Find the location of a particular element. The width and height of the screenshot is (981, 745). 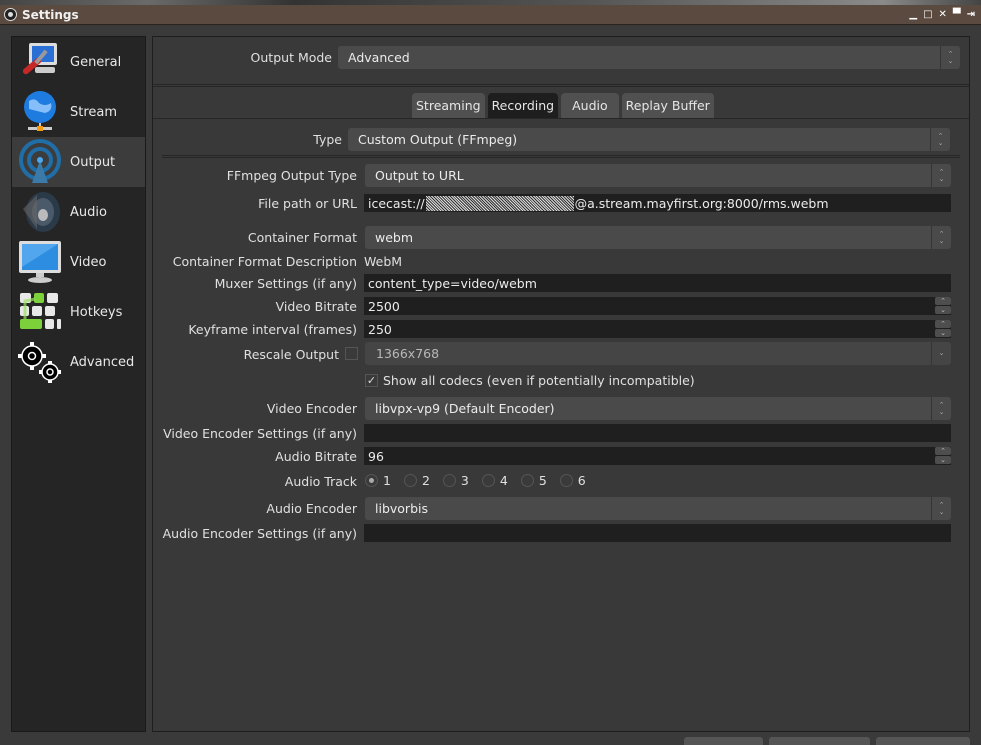

sidebar-item-label: Video is located at coordinates (88, 262).